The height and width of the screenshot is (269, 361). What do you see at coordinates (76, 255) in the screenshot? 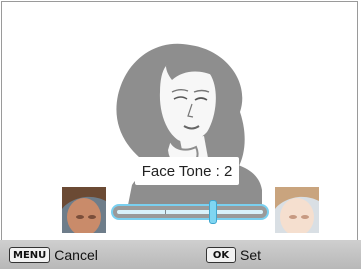
I see `cancel-label: Cancel` at bounding box center [76, 255].